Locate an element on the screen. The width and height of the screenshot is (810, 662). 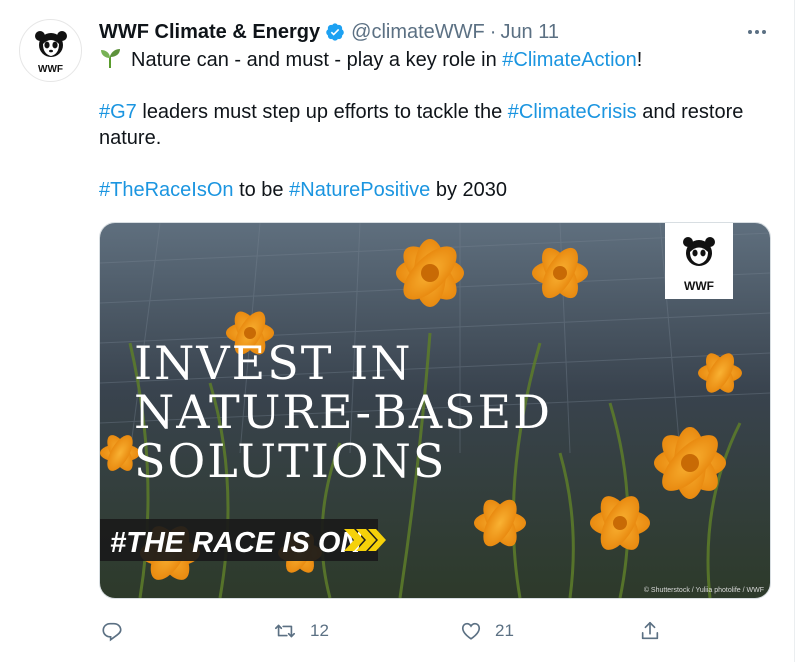
headline-line-3: SOLUTIONS is located at coordinates (290, 461).